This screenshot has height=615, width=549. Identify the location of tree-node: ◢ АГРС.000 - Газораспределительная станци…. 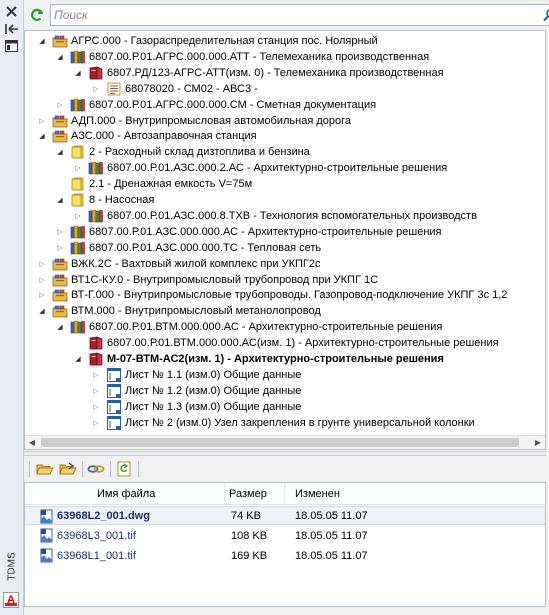
(207, 41).